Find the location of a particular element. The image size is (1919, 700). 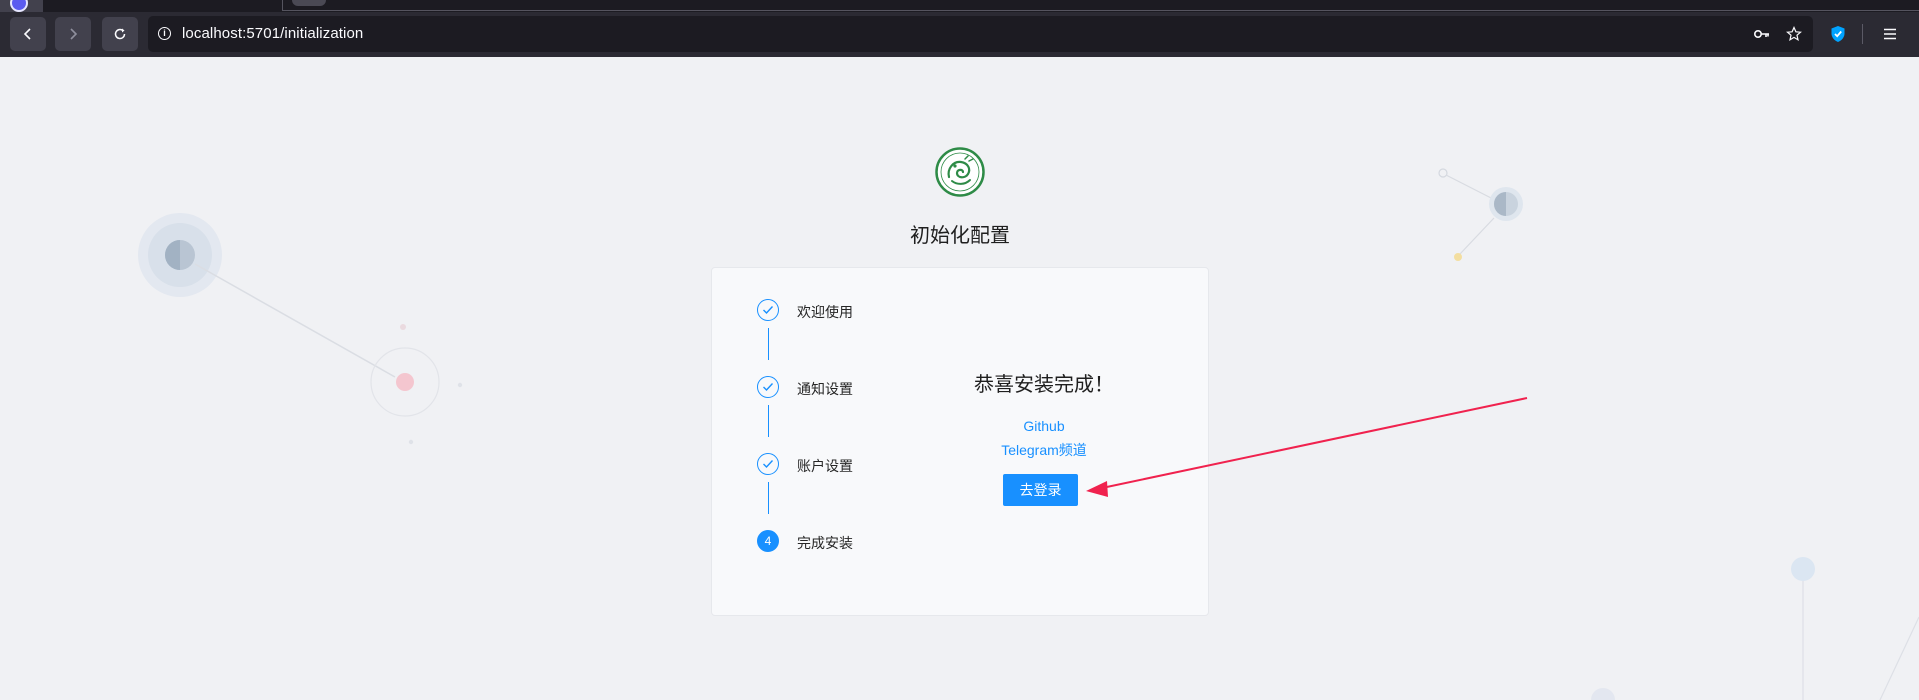

arrow-left-icon is located at coordinates (27, 34).